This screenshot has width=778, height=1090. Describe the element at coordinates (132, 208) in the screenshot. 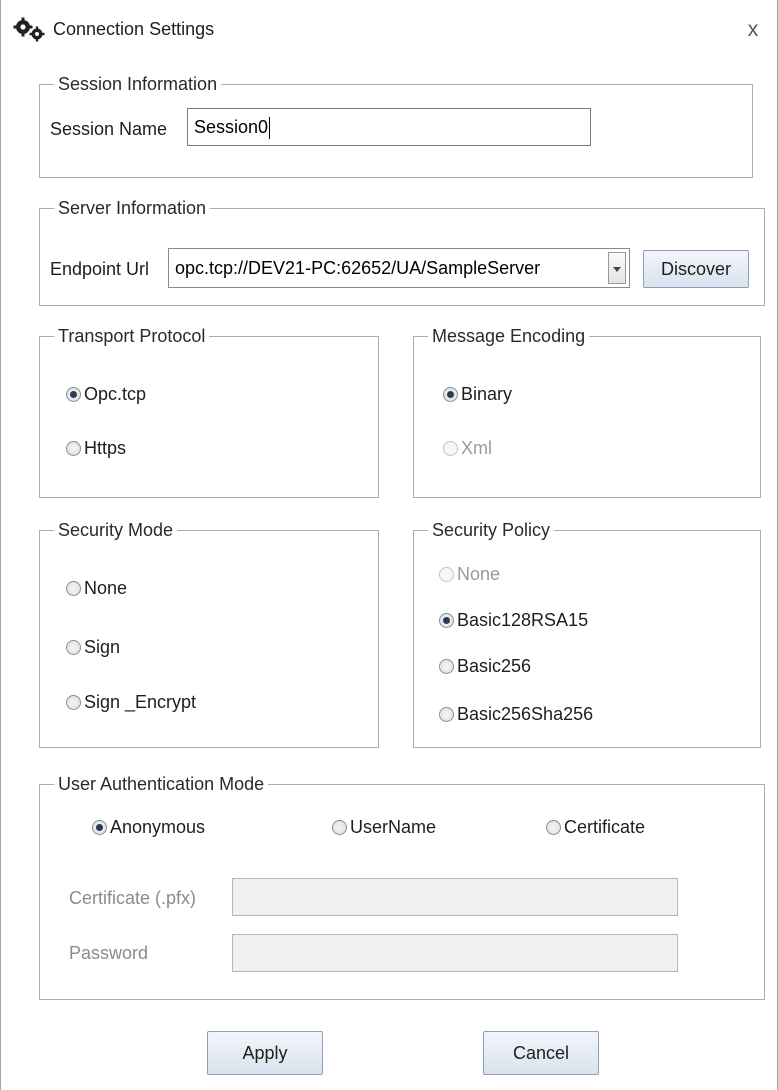

I see `server-information-legend: Server Information` at that location.